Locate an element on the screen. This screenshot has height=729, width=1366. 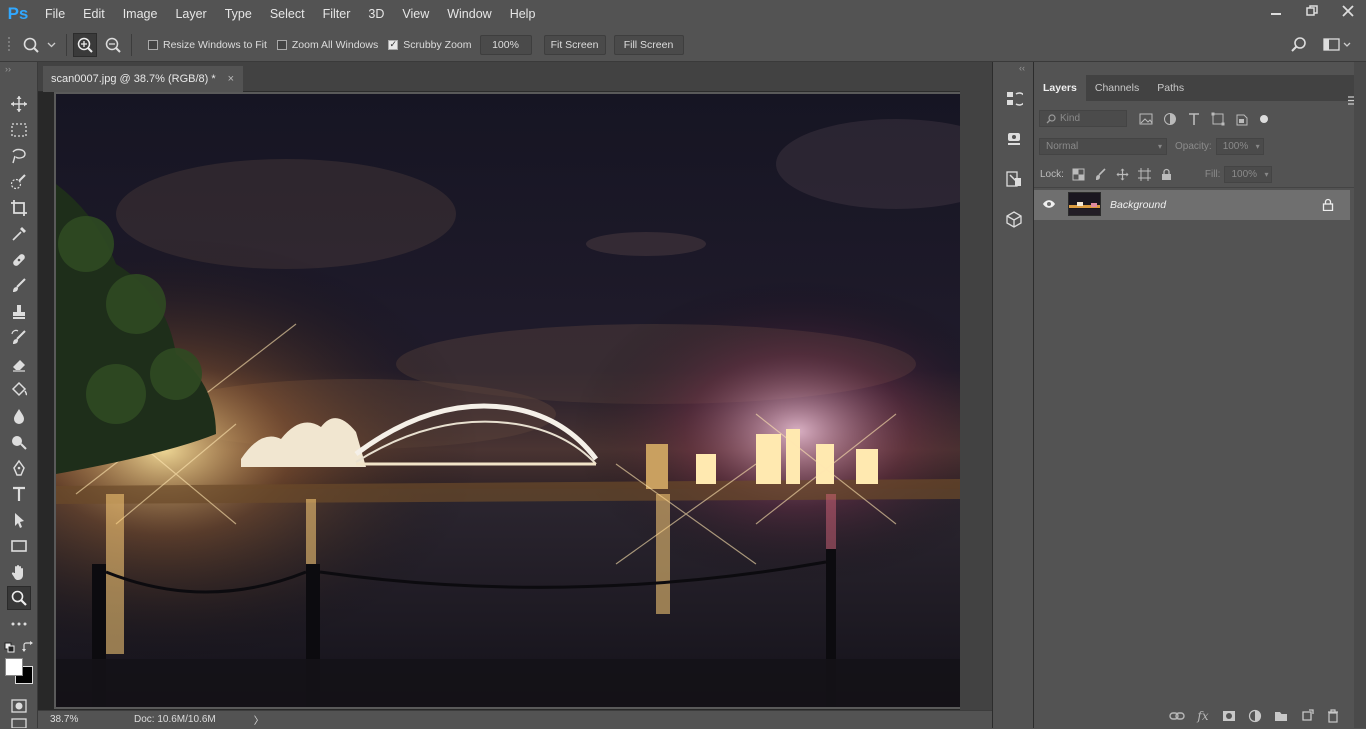
lock-transparent-icon is located at coordinates (1078, 174).